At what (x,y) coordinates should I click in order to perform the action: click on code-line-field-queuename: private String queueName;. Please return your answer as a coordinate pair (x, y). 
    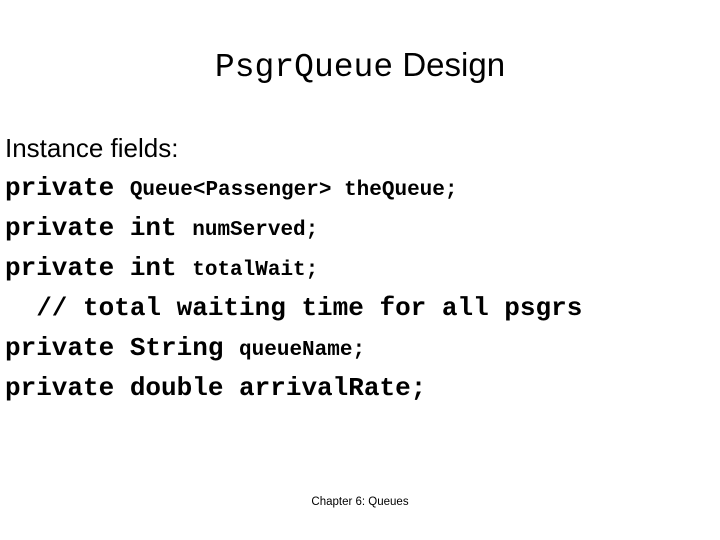
    Looking at the image, I should click on (361, 348).